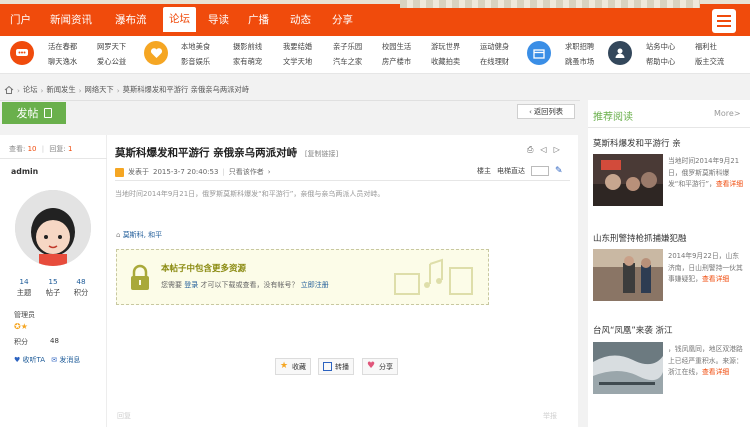  I want to click on recommend-title: 山东刑警持枪抓捕嫌犯融, so click(640, 238).